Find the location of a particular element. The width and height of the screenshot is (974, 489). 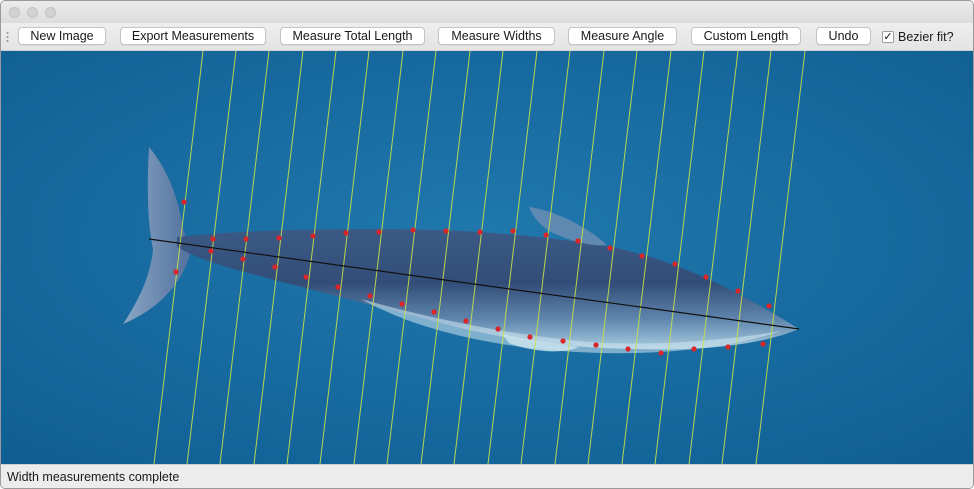

close-window-button is located at coordinates (14, 12).